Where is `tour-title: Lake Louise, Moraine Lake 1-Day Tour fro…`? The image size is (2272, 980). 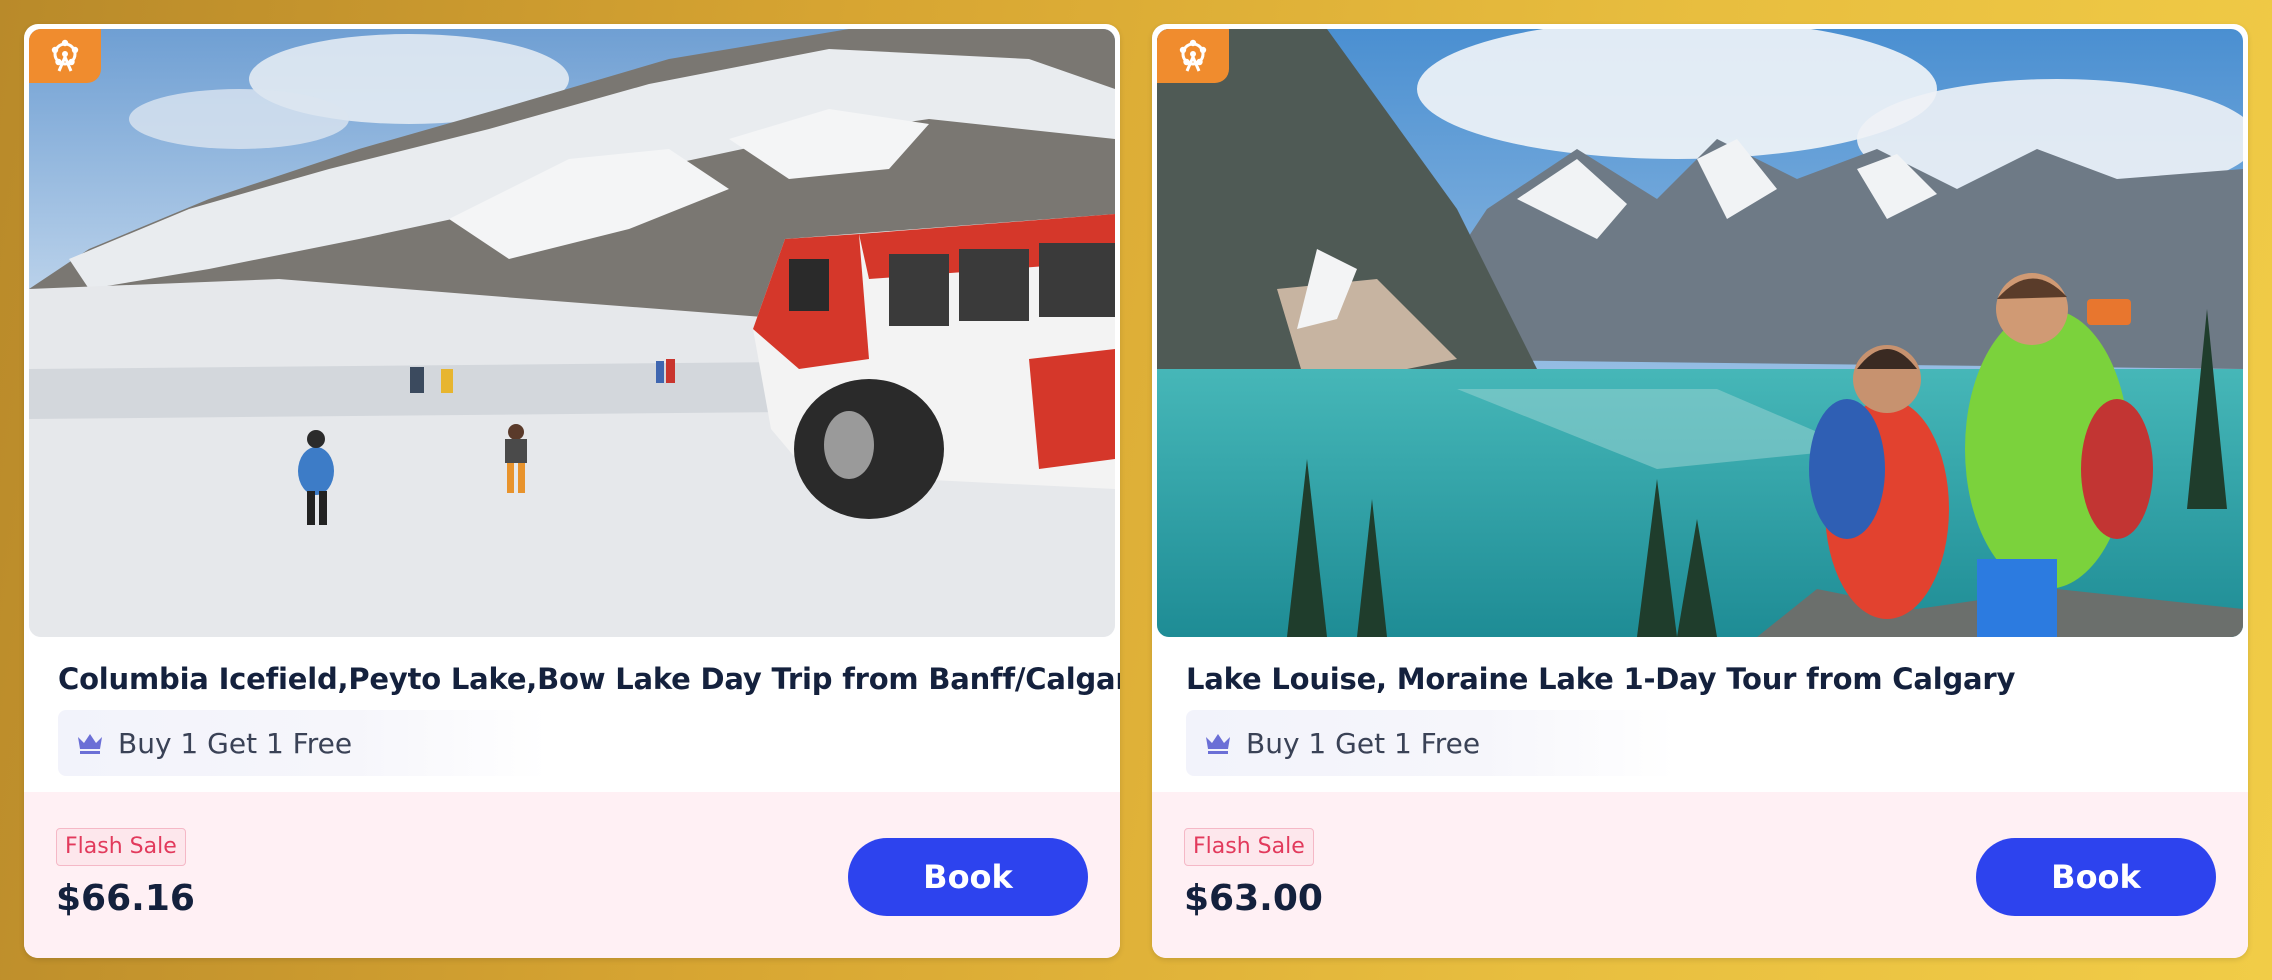 tour-title: Lake Louise, Moraine Lake 1-Day Tour fro… is located at coordinates (1701, 679).